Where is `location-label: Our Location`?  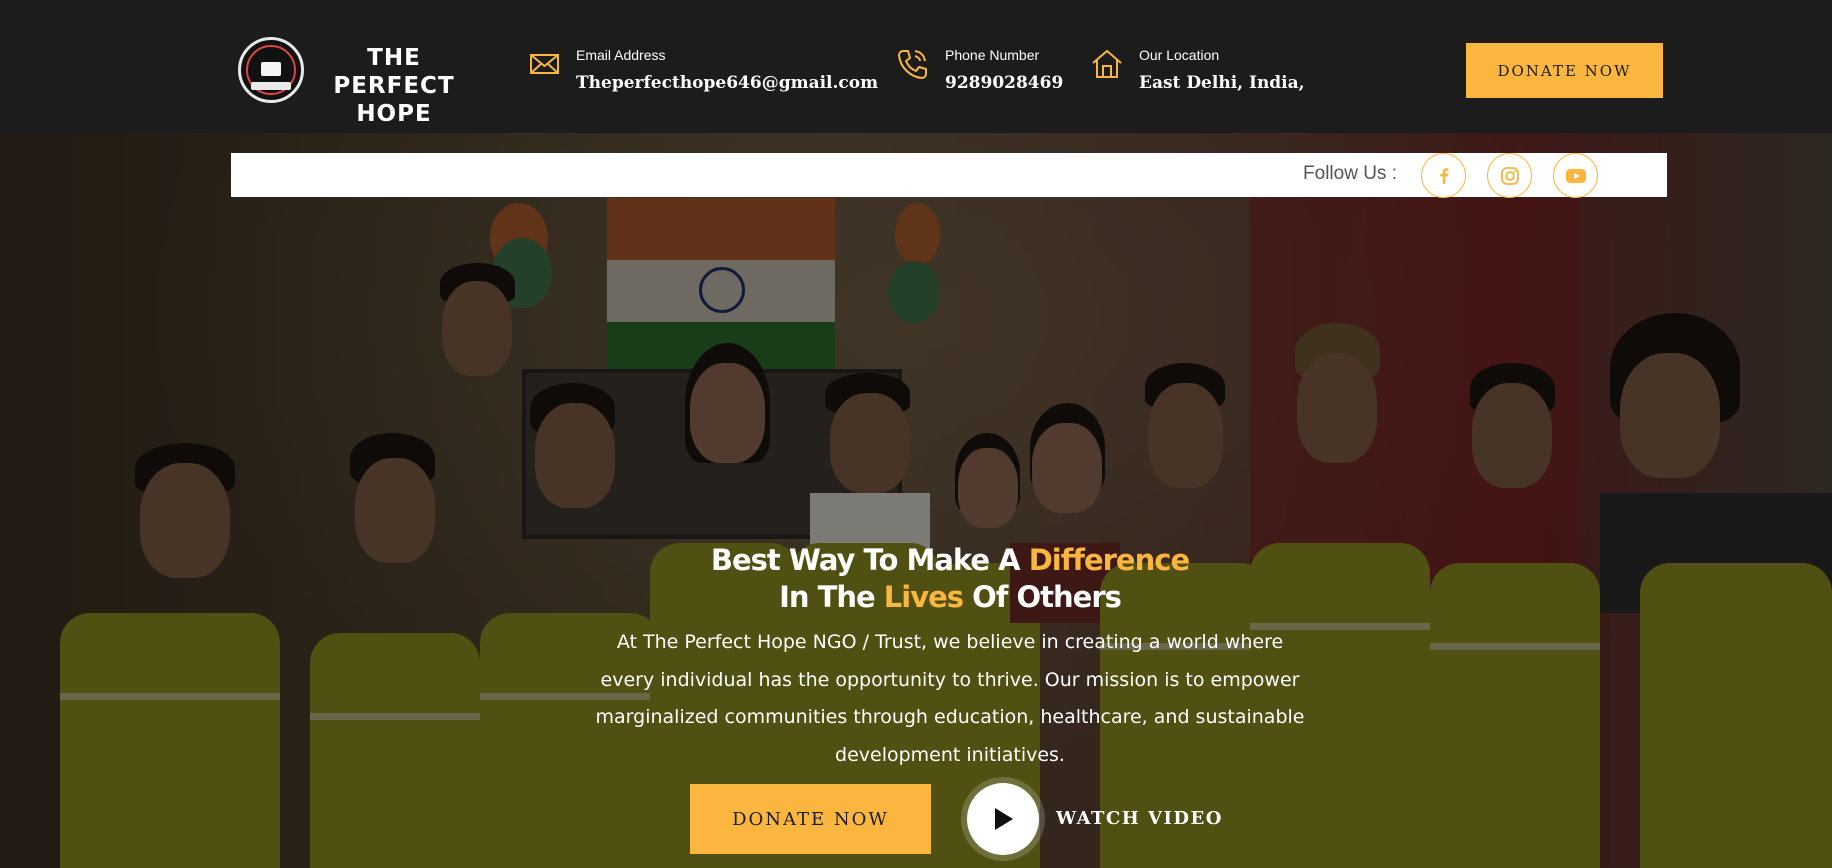 location-label: Our Location is located at coordinates (1179, 55).